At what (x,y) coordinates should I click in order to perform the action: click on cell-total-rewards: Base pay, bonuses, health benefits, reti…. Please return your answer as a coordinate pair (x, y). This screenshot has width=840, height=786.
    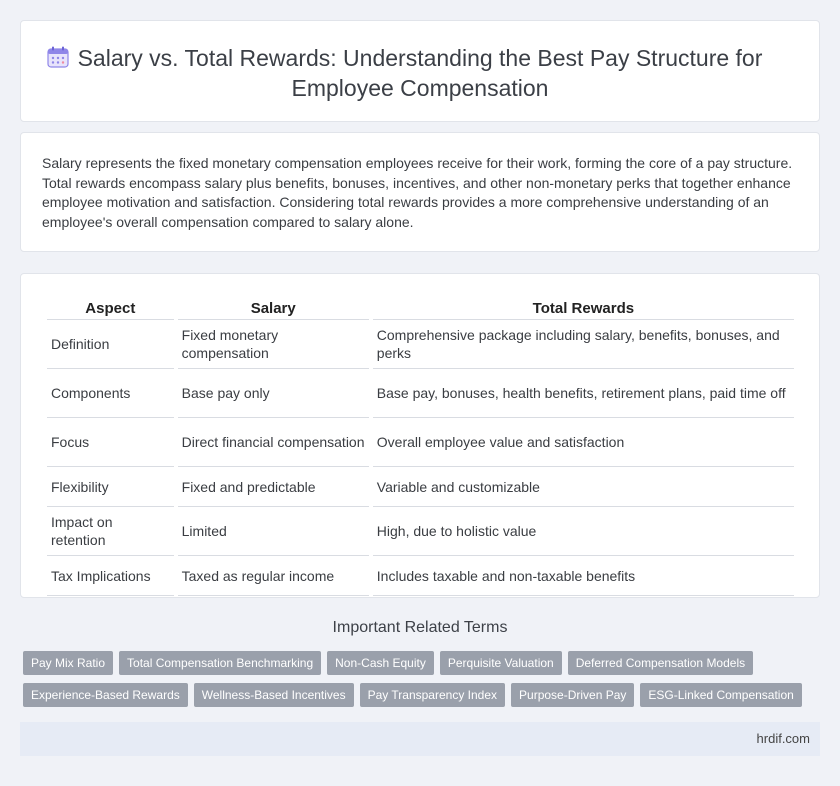
    Looking at the image, I should click on (583, 393).